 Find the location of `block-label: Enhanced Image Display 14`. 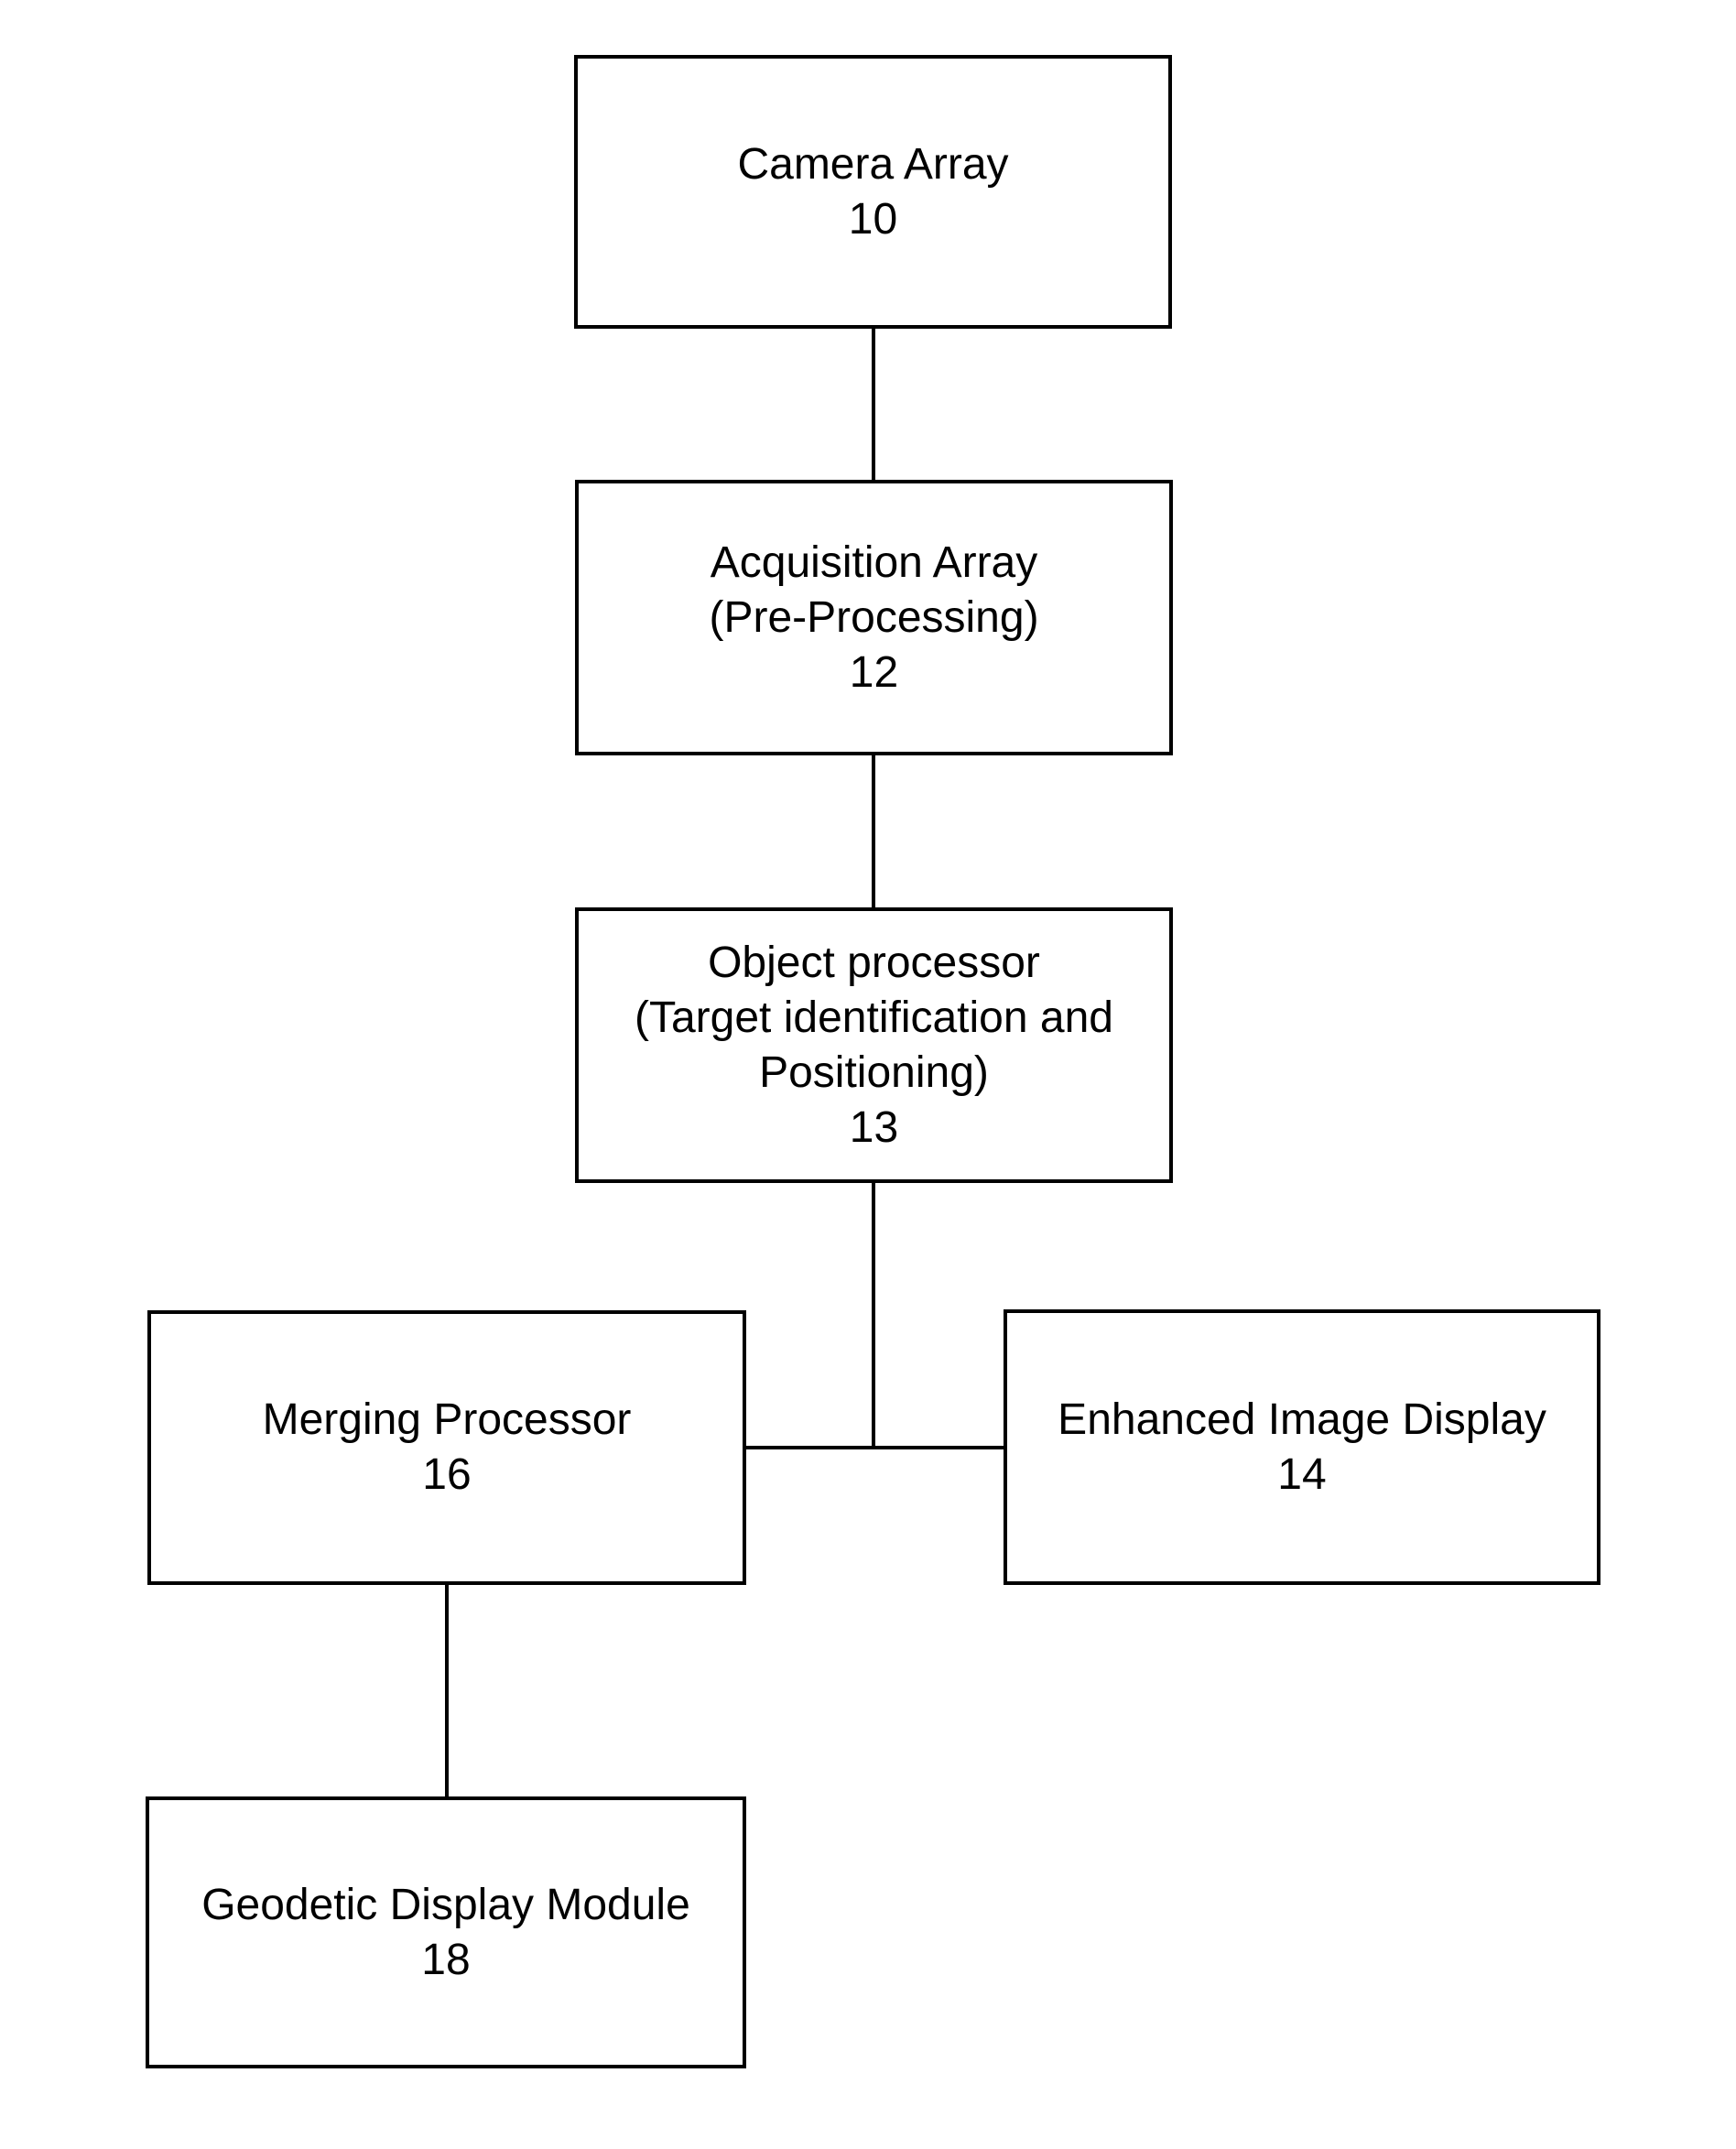

block-label: Enhanced Image Display 14 is located at coordinates (1302, 1448).